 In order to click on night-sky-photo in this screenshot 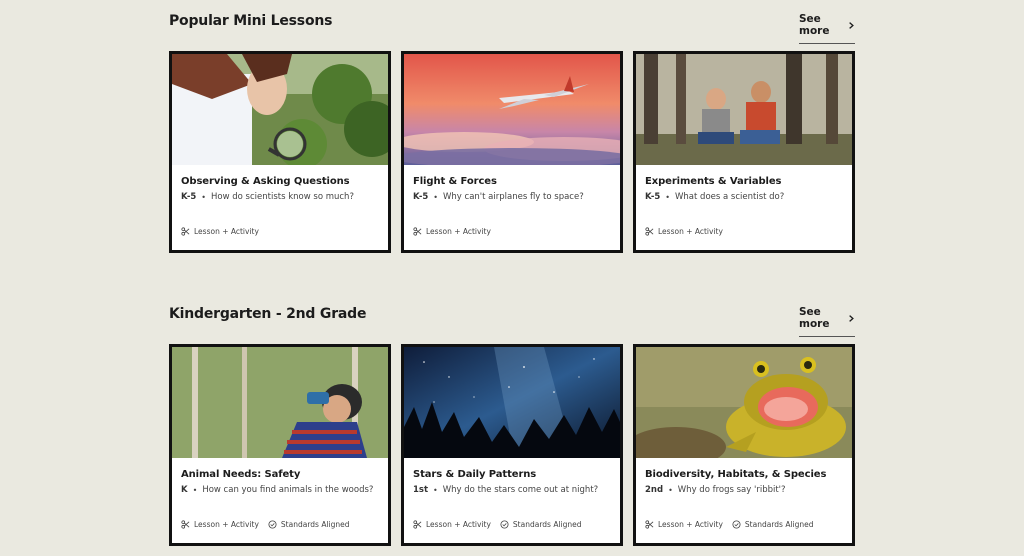, I will do `click(512, 402)`.